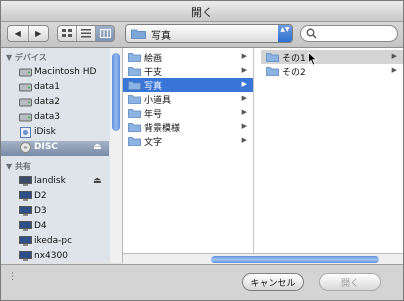  What do you see at coordinates (25, 132) in the screenshot?
I see `idisk-icon` at bounding box center [25, 132].